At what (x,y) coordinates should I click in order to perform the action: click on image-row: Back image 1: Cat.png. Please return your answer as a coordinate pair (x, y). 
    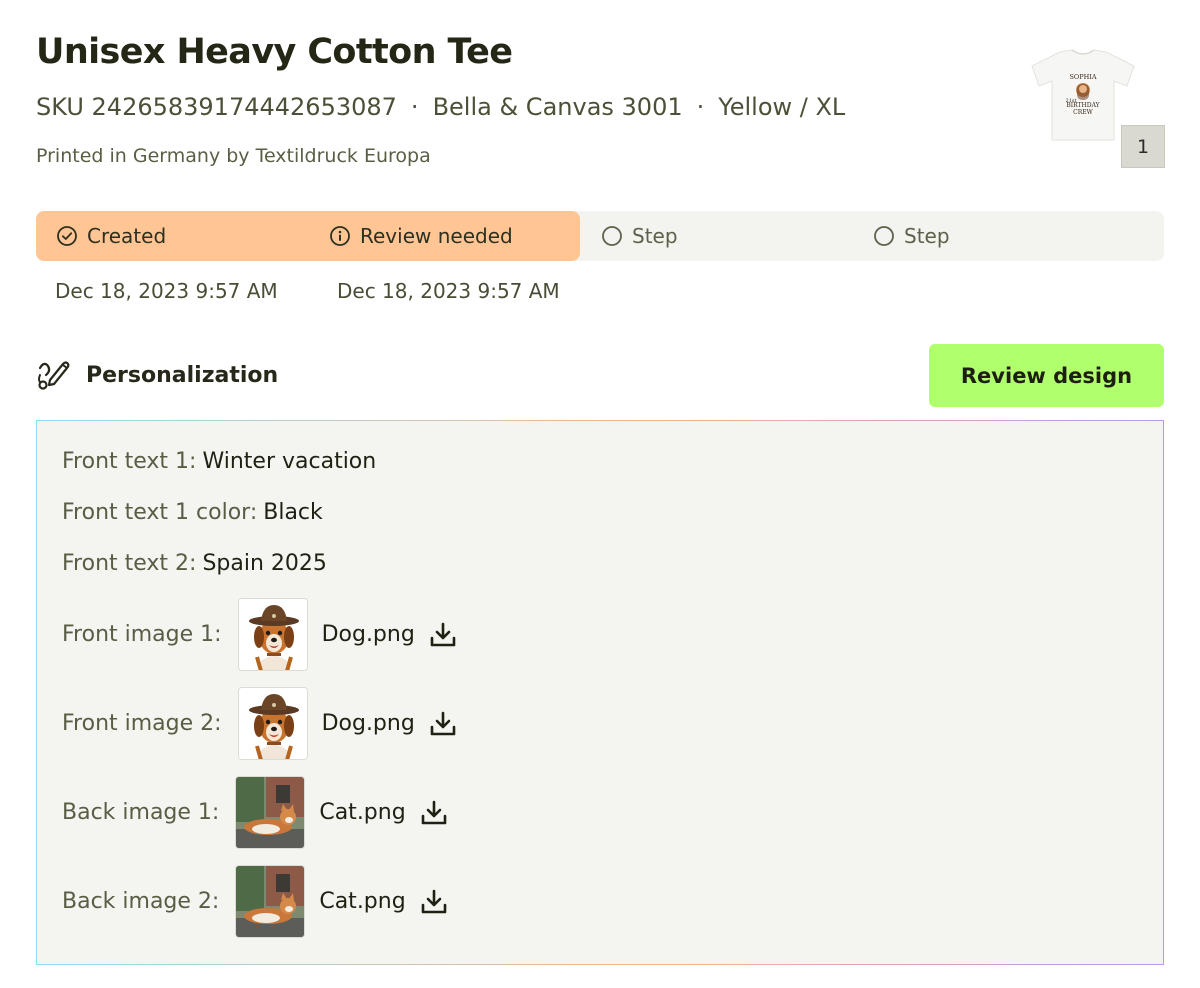
    Looking at the image, I should click on (255, 812).